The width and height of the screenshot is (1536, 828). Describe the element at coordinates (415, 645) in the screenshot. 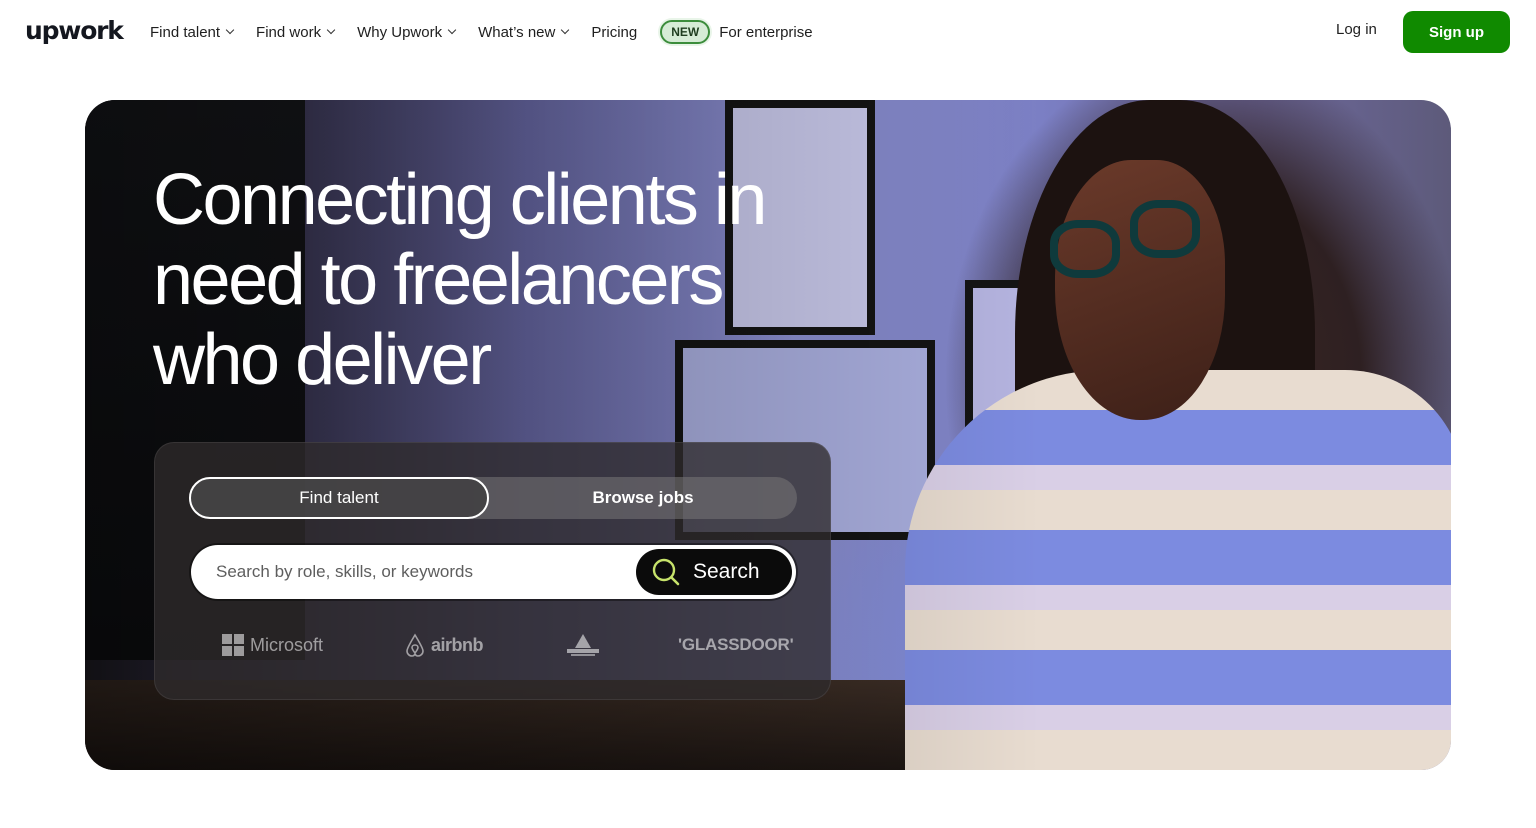

I see `airbnb-icon` at that location.